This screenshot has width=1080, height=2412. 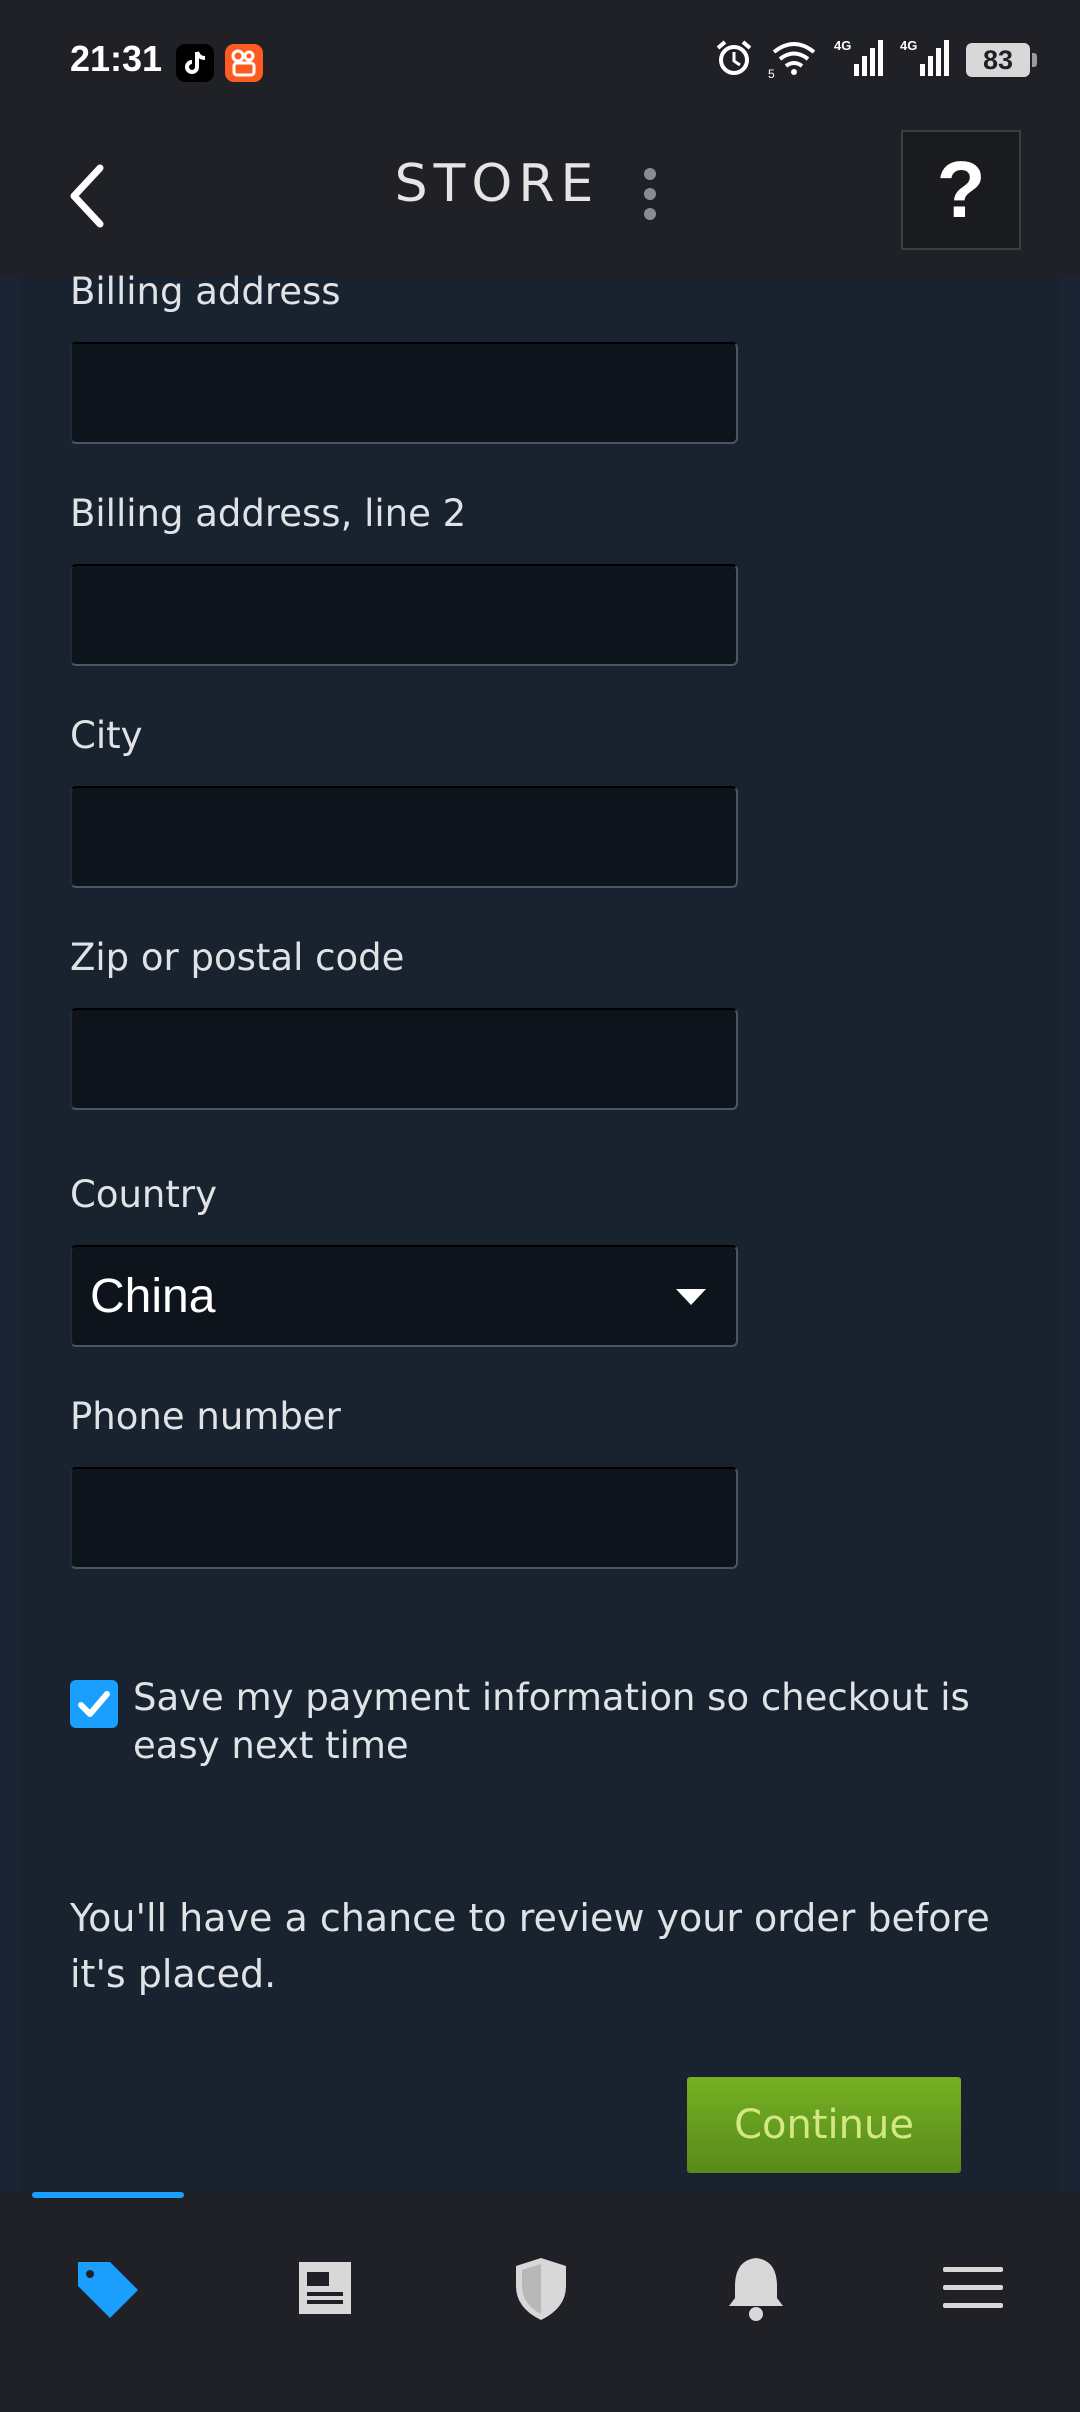 I want to click on page-title: STORE, so click(x=497, y=184).